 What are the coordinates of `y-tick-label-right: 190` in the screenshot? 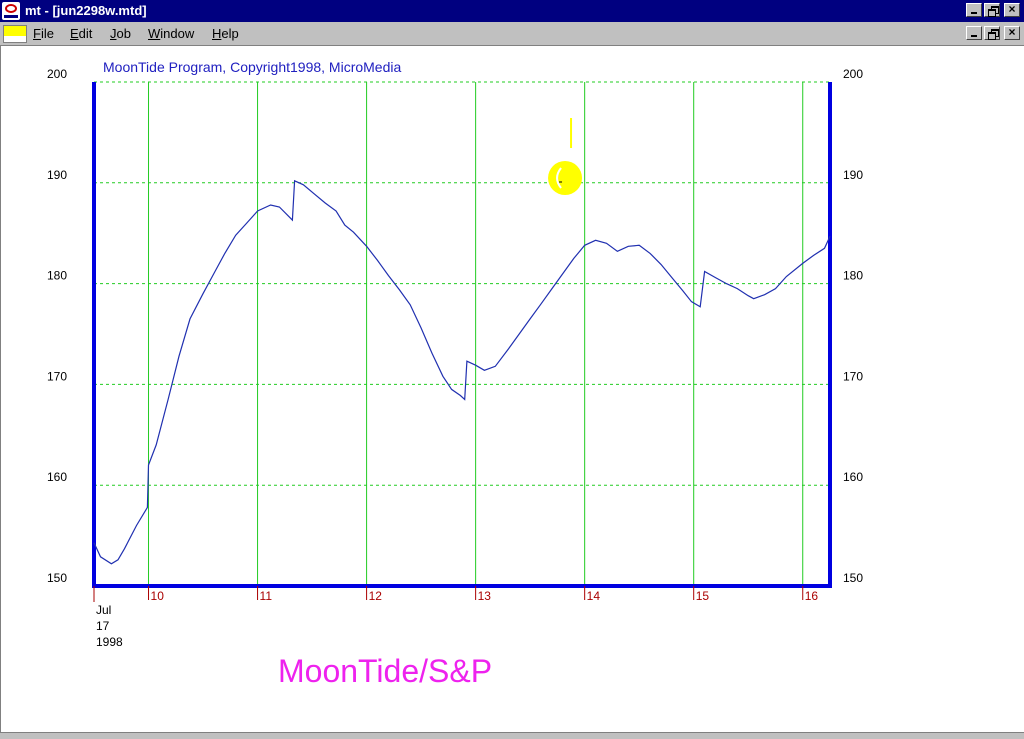 It's located at (853, 175).